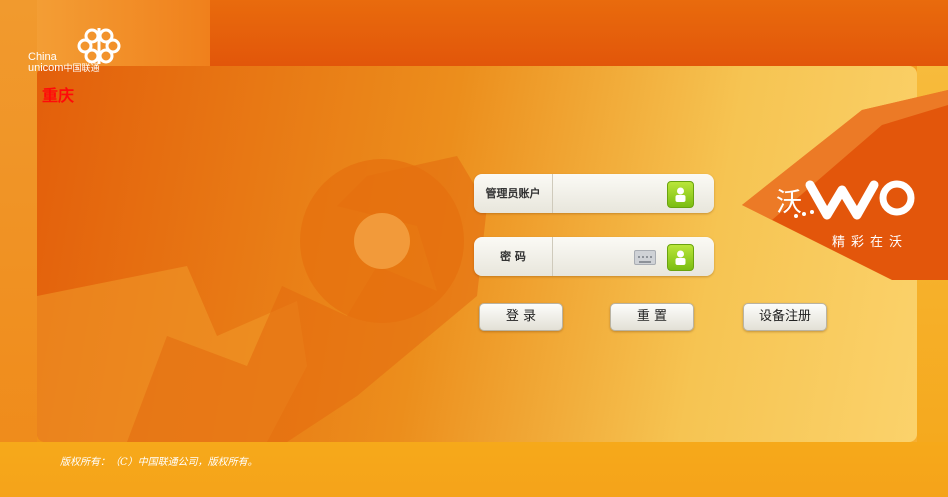  I want to click on wo-slogan: 精彩在沃, so click(870, 242).